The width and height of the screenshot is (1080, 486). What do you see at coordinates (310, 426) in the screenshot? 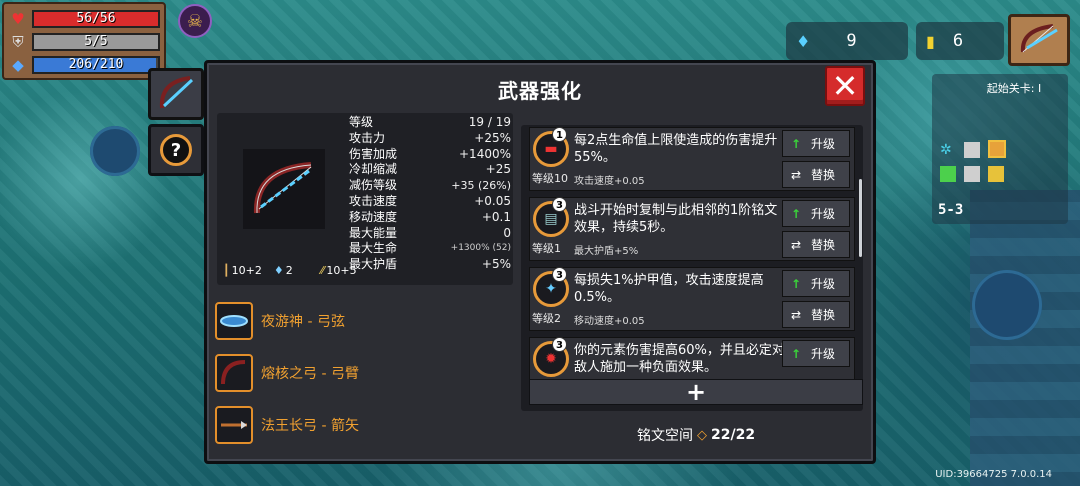
I see `part-label: 法王长弓 - 箭矢` at bounding box center [310, 426].